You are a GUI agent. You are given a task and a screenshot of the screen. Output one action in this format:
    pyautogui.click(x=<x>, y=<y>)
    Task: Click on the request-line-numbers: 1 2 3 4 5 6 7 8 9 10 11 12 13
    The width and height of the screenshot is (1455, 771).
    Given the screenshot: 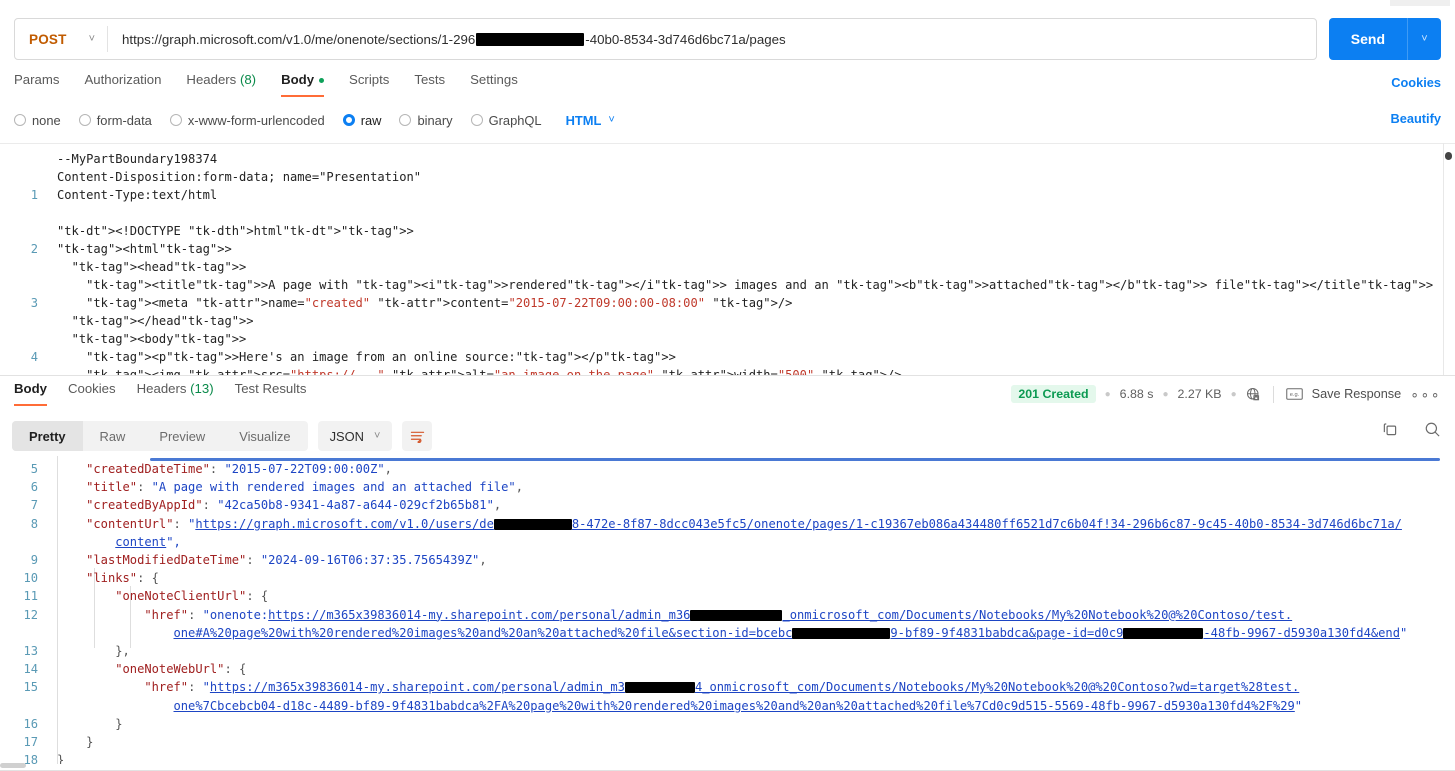 What is the action you would take?
    pyautogui.click(x=23, y=259)
    